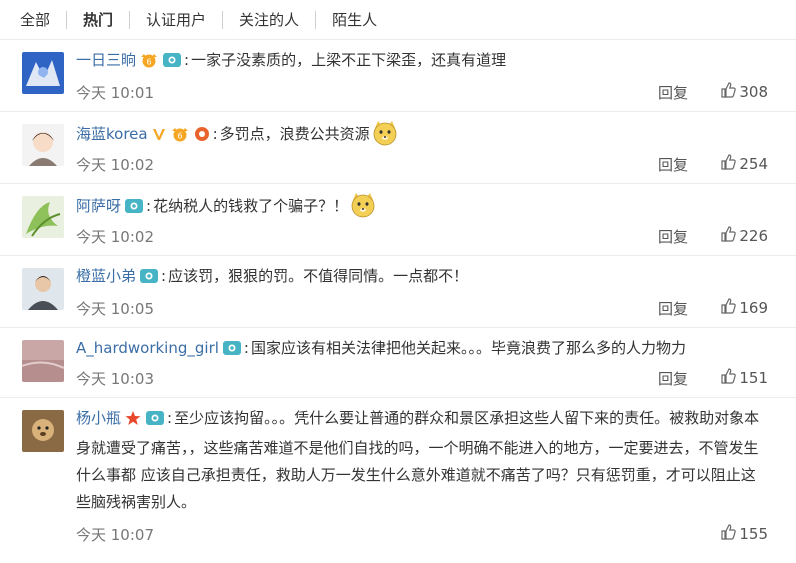 The image size is (796, 563). I want to click on like-button: 155, so click(744, 534).